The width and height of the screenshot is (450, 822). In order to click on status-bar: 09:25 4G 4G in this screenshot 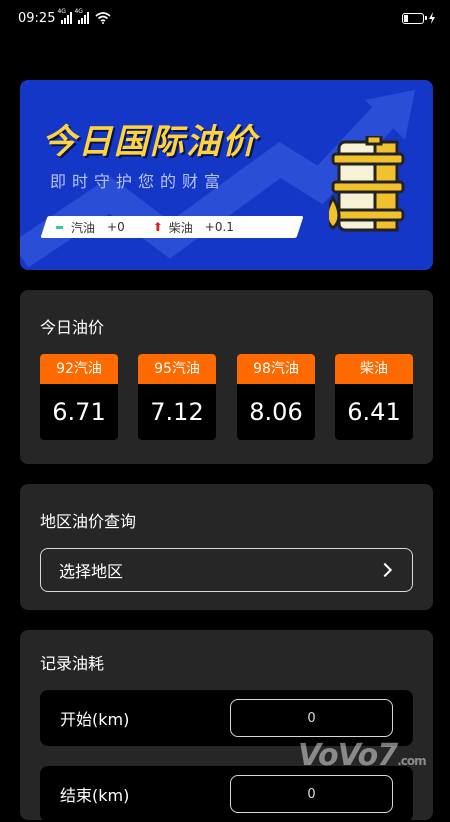, I will do `click(225, 18)`.